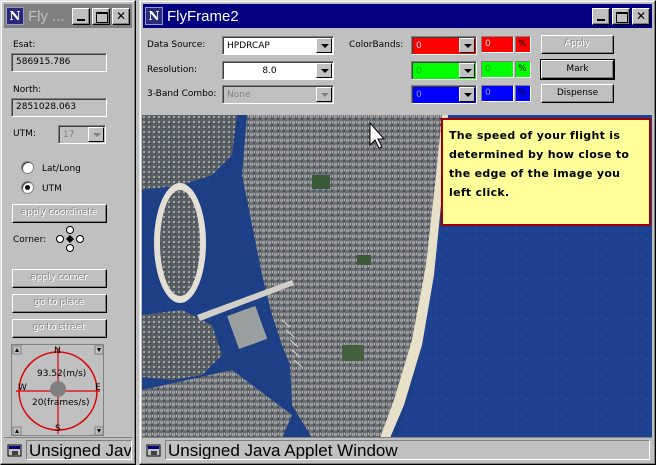 This screenshot has height=465, width=656. What do you see at coordinates (98, 388) in the screenshot?
I see `compass-east-label: E` at bounding box center [98, 388].